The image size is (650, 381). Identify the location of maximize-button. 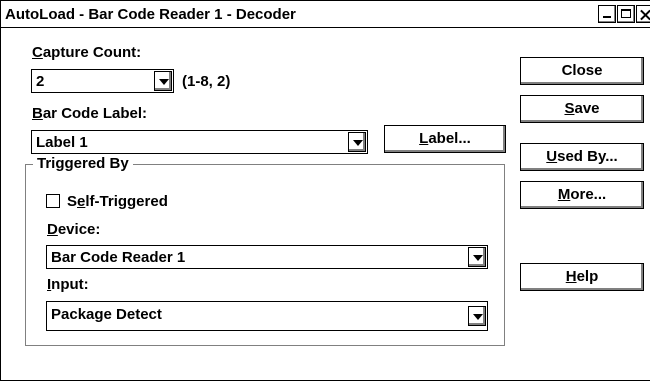
(626, 14).